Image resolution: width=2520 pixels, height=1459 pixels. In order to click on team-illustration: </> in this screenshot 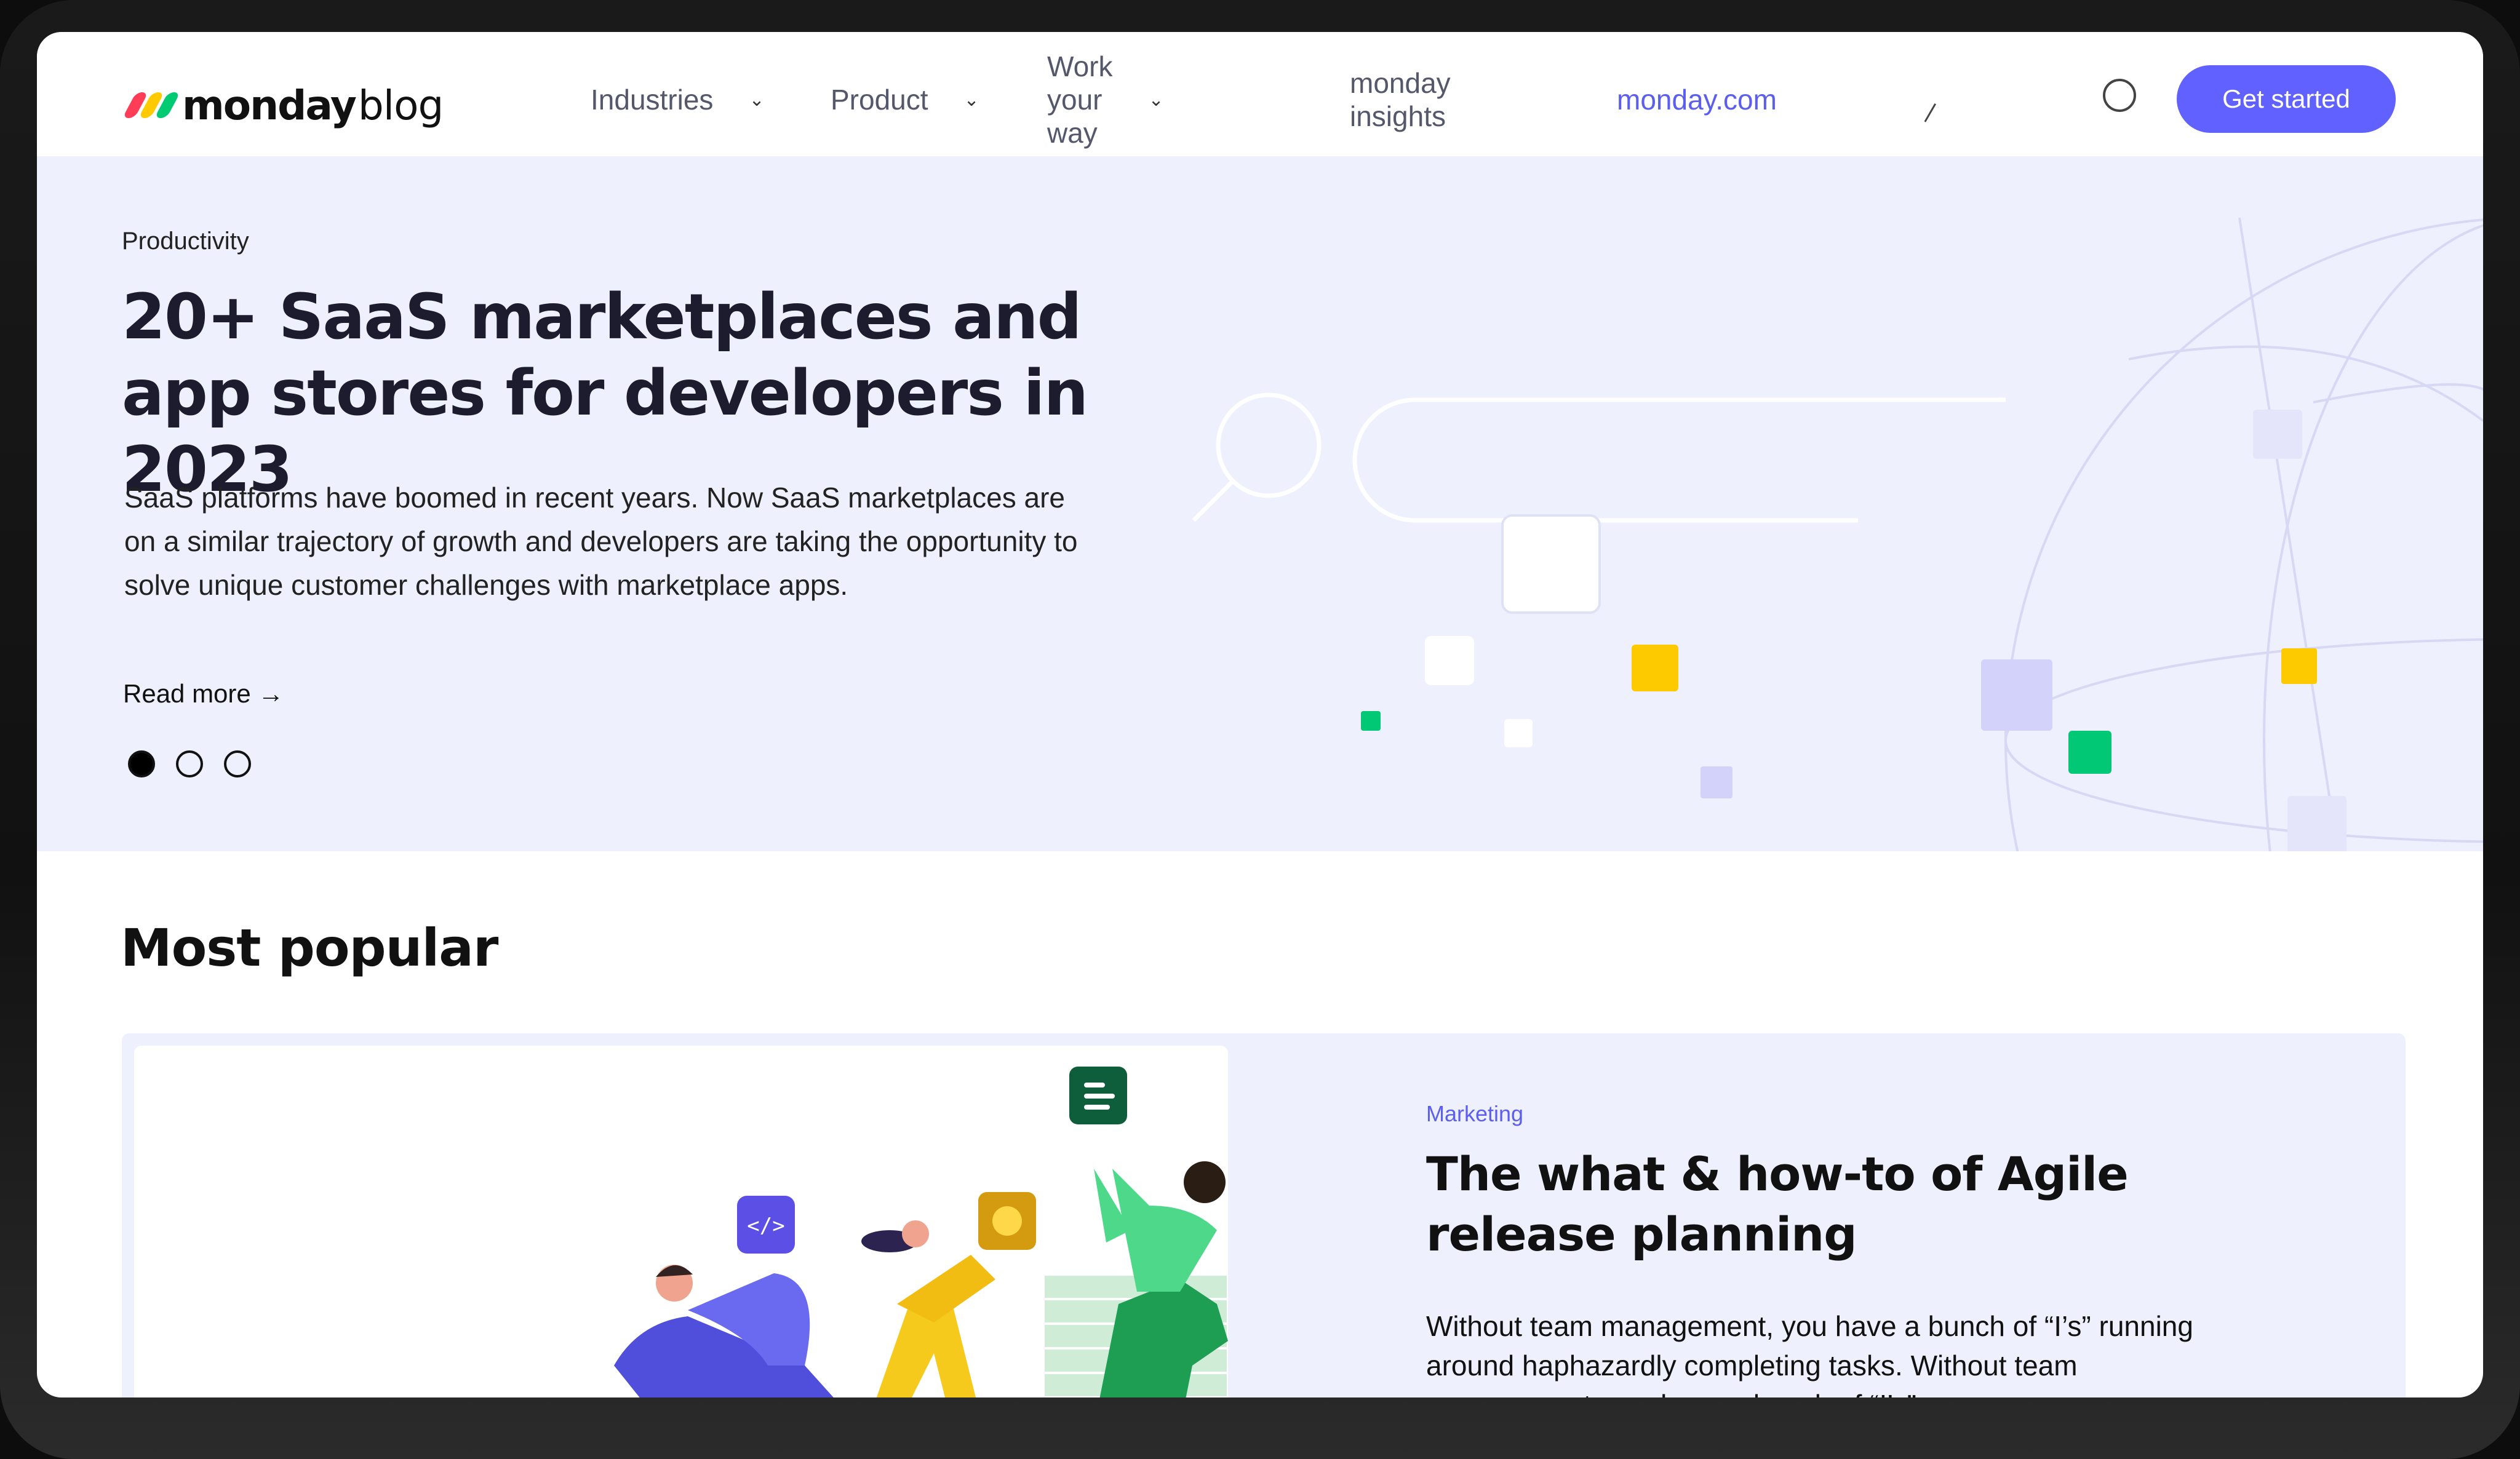, I will do `click(921, 1232)`.